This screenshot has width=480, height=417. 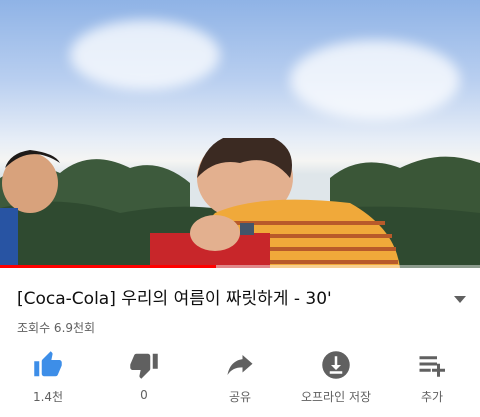 I want to click on dislike-count: 0, so click(x=144, y=395).